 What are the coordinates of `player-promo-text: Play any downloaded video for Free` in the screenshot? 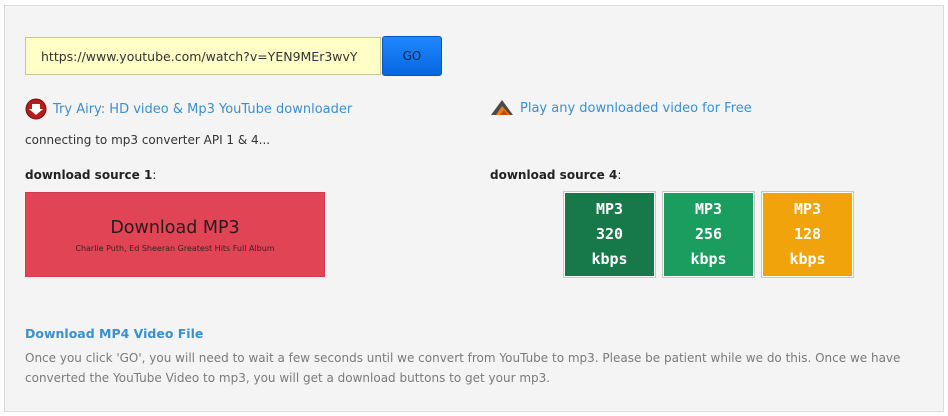 It's located at (636, 108).